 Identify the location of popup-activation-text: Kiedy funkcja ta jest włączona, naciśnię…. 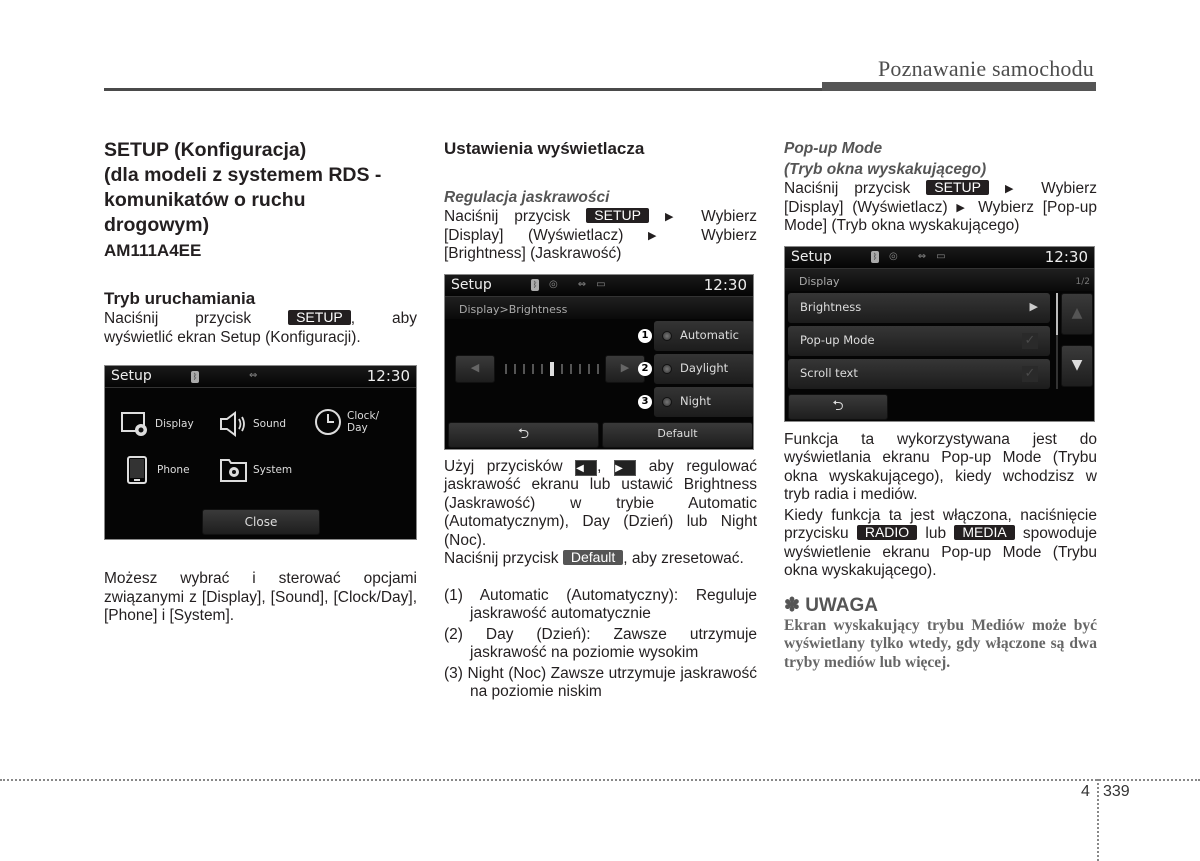
(941, 543).